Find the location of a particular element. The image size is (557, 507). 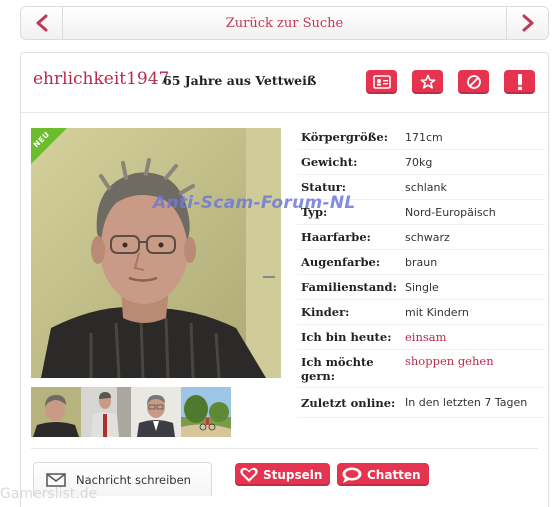

attribute-label: Ich möchte gern: is located at coordinates (337, 368).